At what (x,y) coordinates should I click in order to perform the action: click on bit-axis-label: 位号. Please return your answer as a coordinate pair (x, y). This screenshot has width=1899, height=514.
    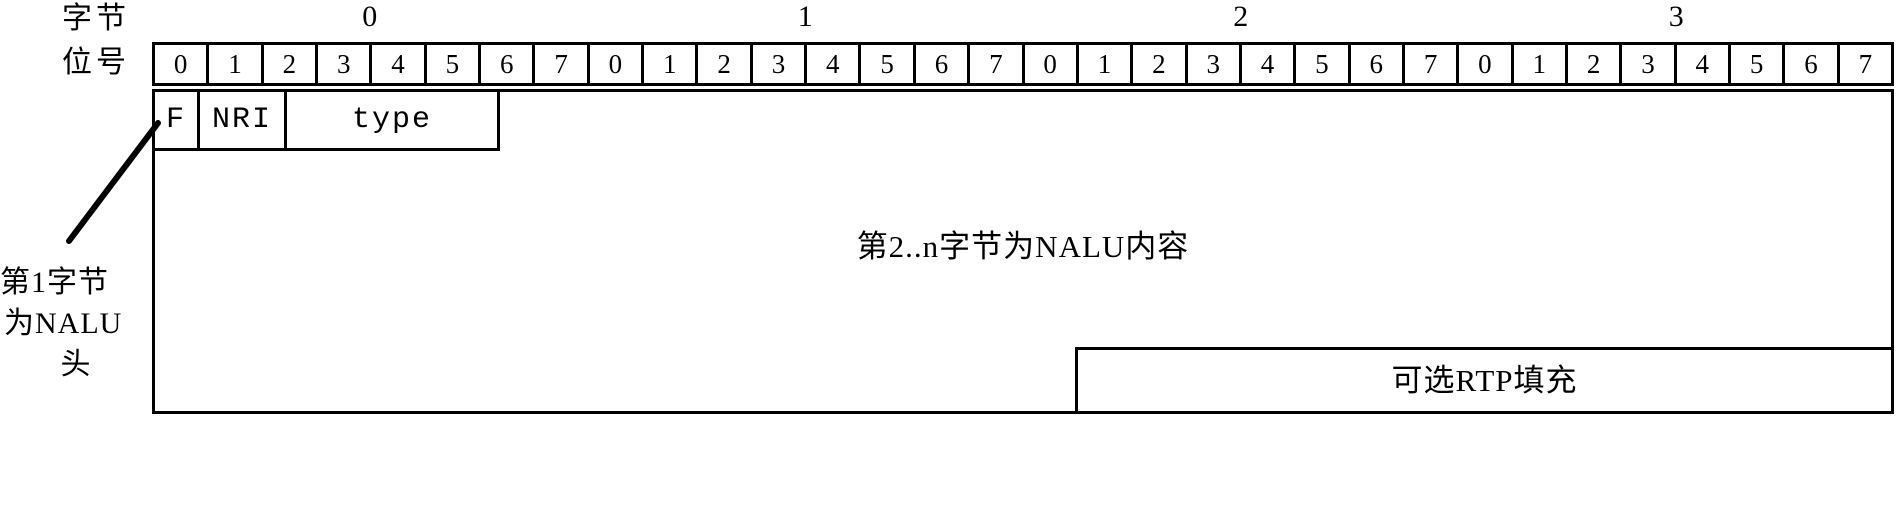
    Looking at the image, I should click on (96, 62).